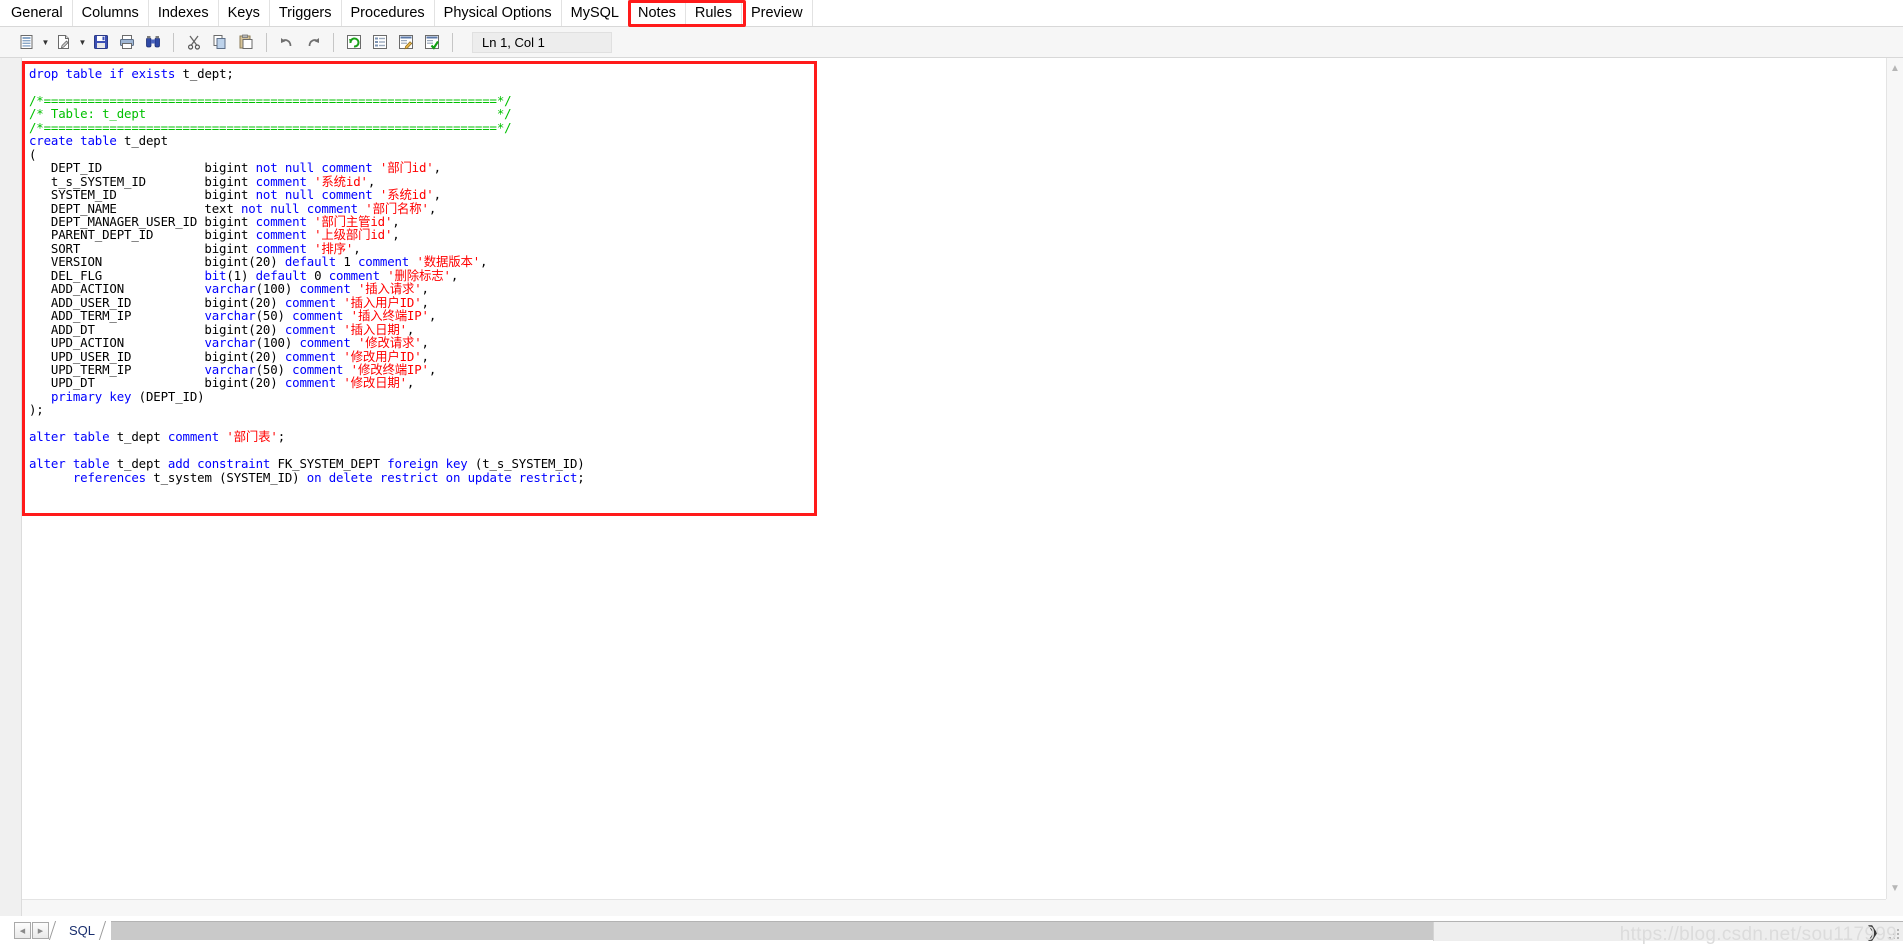 The height and width of the screenshot is (944, 1903). I want to click on cut-scissors-icon, so click(194, 42).